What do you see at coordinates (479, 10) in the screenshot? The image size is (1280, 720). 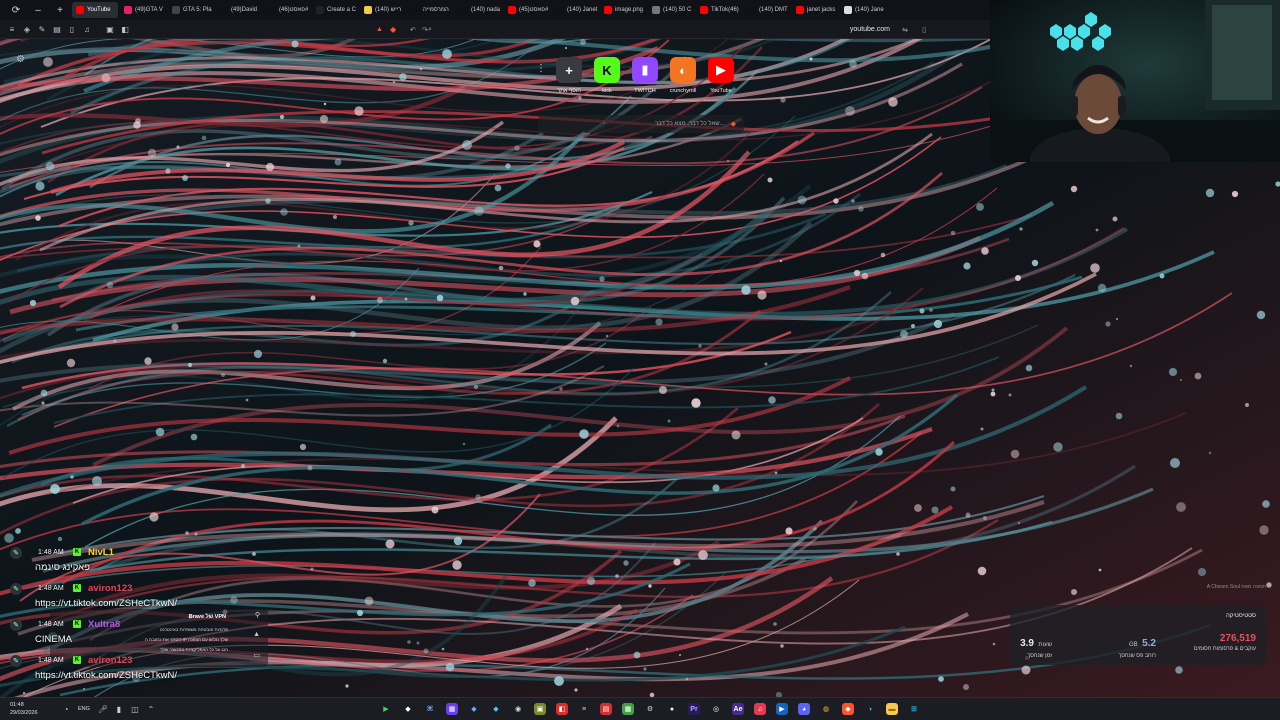 I see `browser-tab: (140) nada` at bounding box center [479, 10].